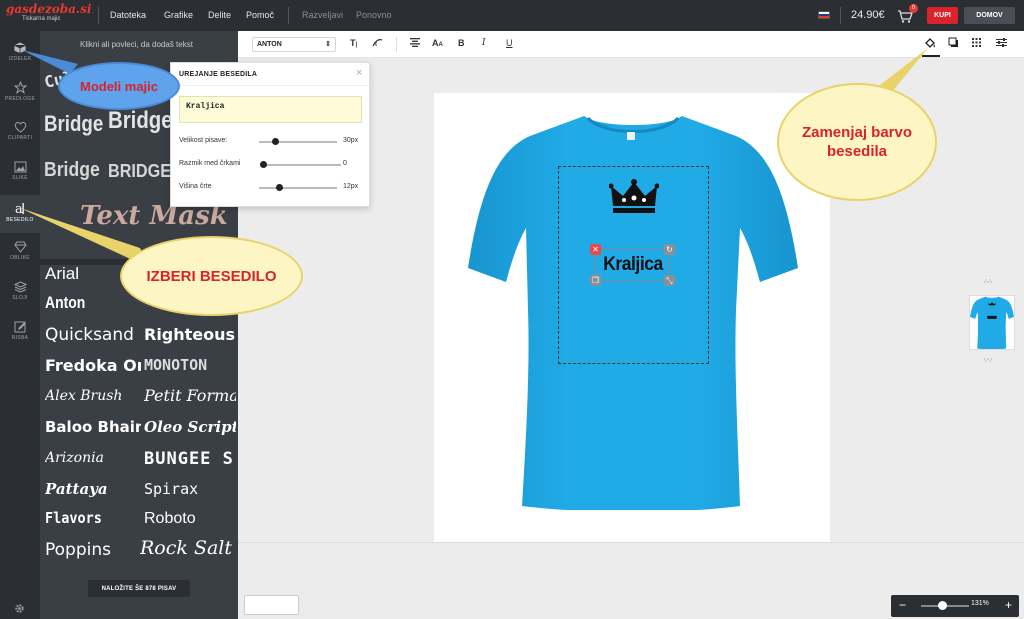  What do you see at coordinates (260, 15) in the screenshot?
I see `menu-help: Pomoč` at bounding box center [260, 15].